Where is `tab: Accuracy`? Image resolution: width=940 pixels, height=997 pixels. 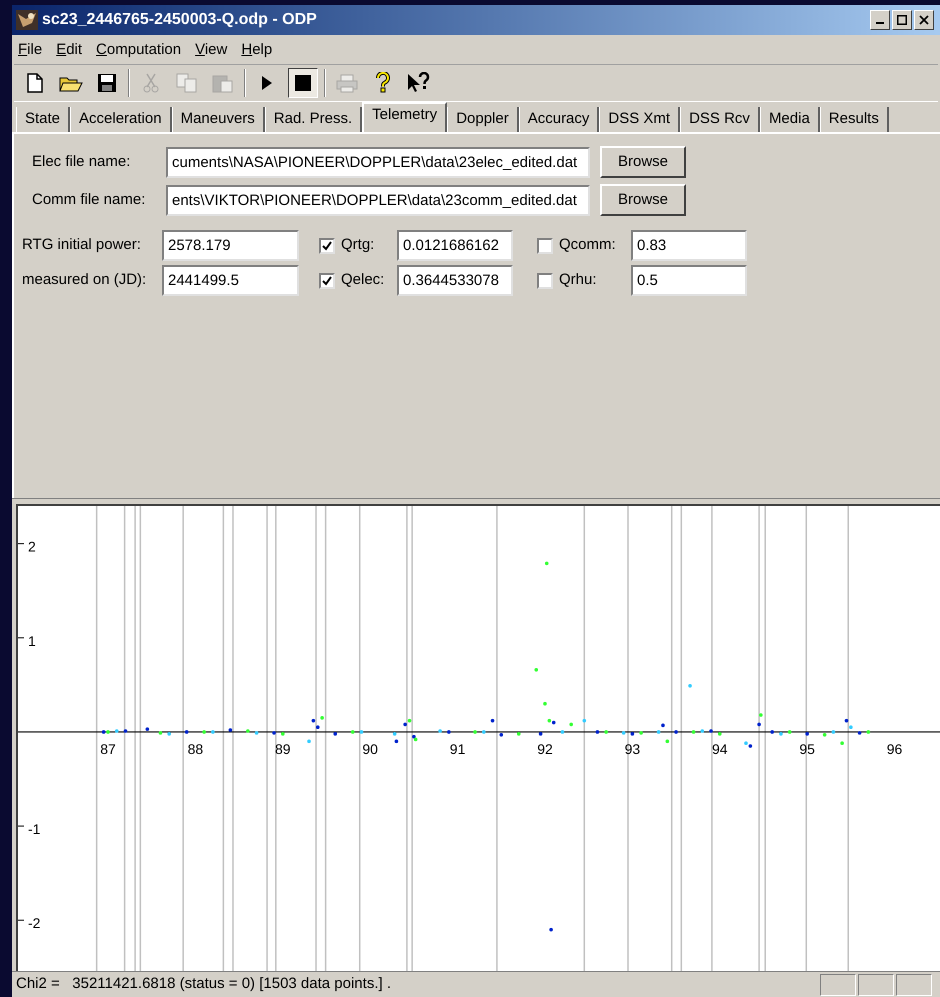
tab: Accuracy is located at coordinates (559, 119).